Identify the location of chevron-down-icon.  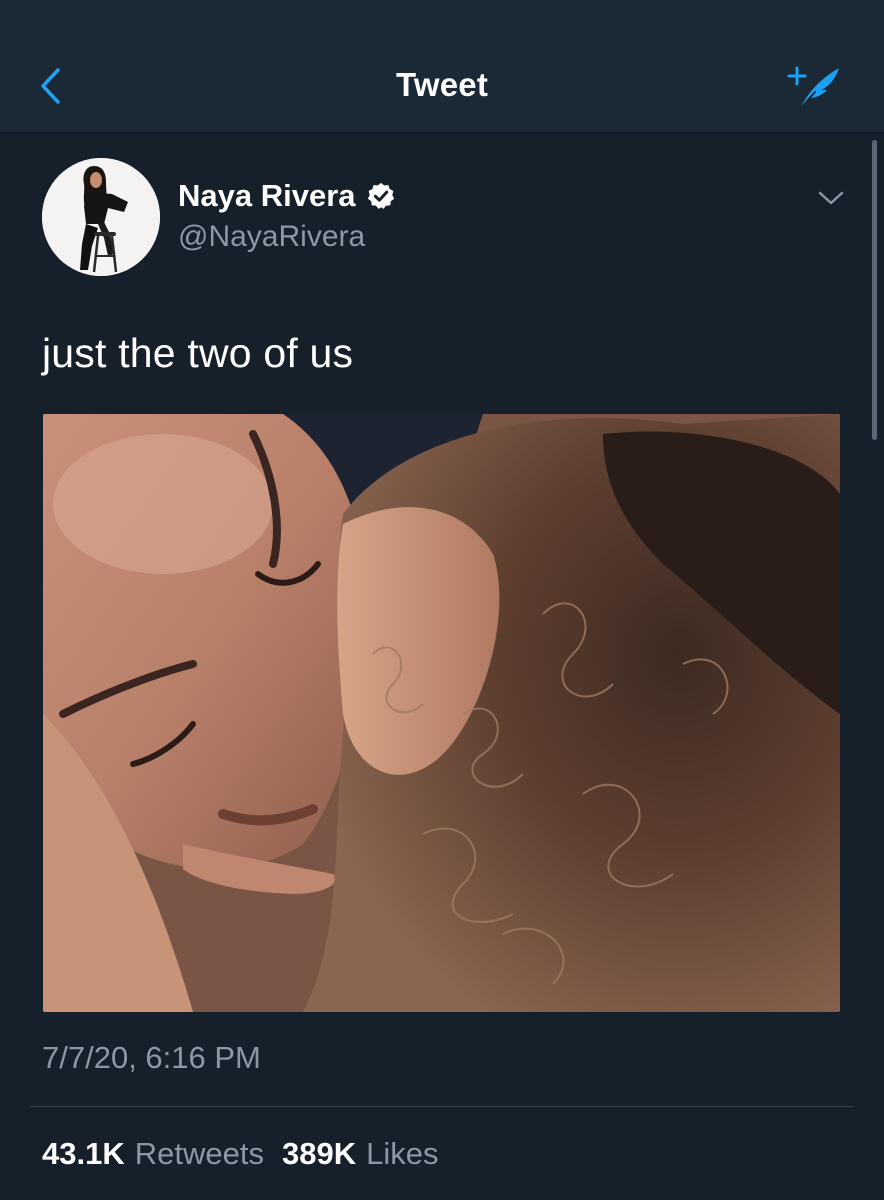
(831, 198).